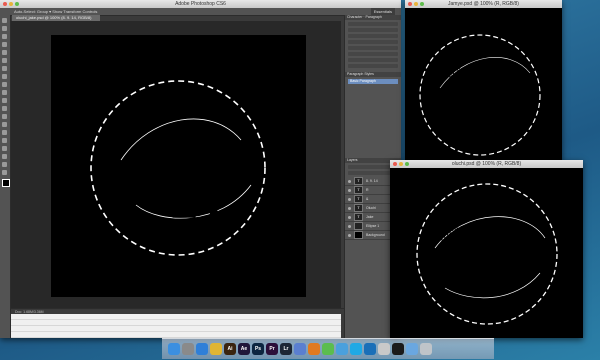 The image size is (600, 360). What do you see at coordinates (4, 108) in the screenshot?
I see `gradient-tool-icon` at bounding box center [4, 108].